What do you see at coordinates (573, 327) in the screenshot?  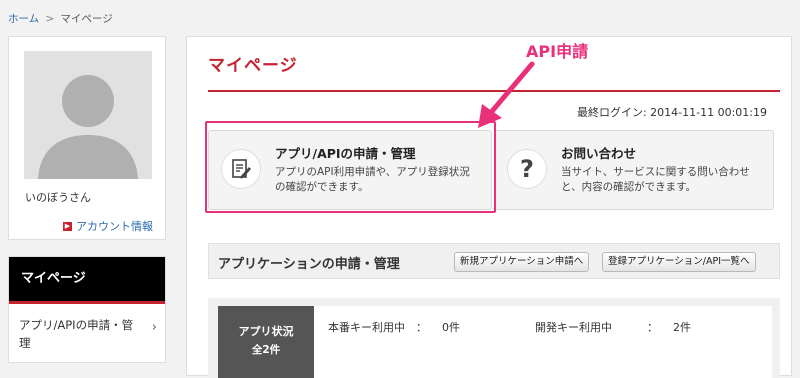 I see `dev-key-label: 開発キー利用中` at bounding box center [573, 327].